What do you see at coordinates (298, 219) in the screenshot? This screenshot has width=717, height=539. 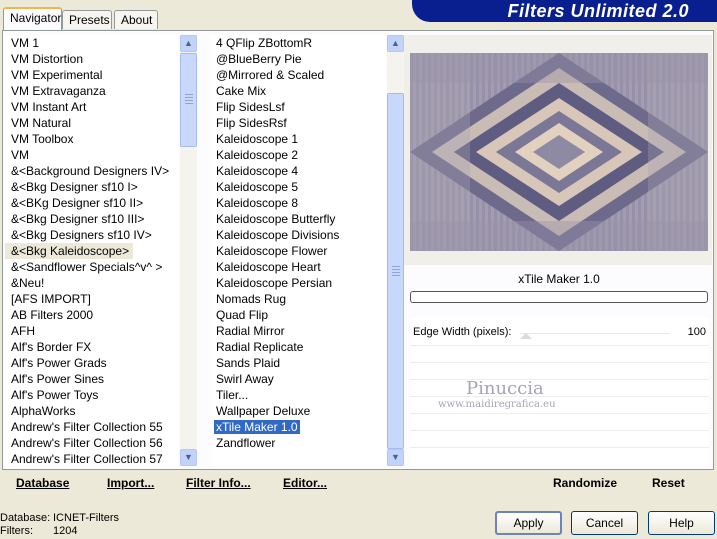 I see `filter-item: Kaleidoscope Butterfly` at bounding box center [298, 219].